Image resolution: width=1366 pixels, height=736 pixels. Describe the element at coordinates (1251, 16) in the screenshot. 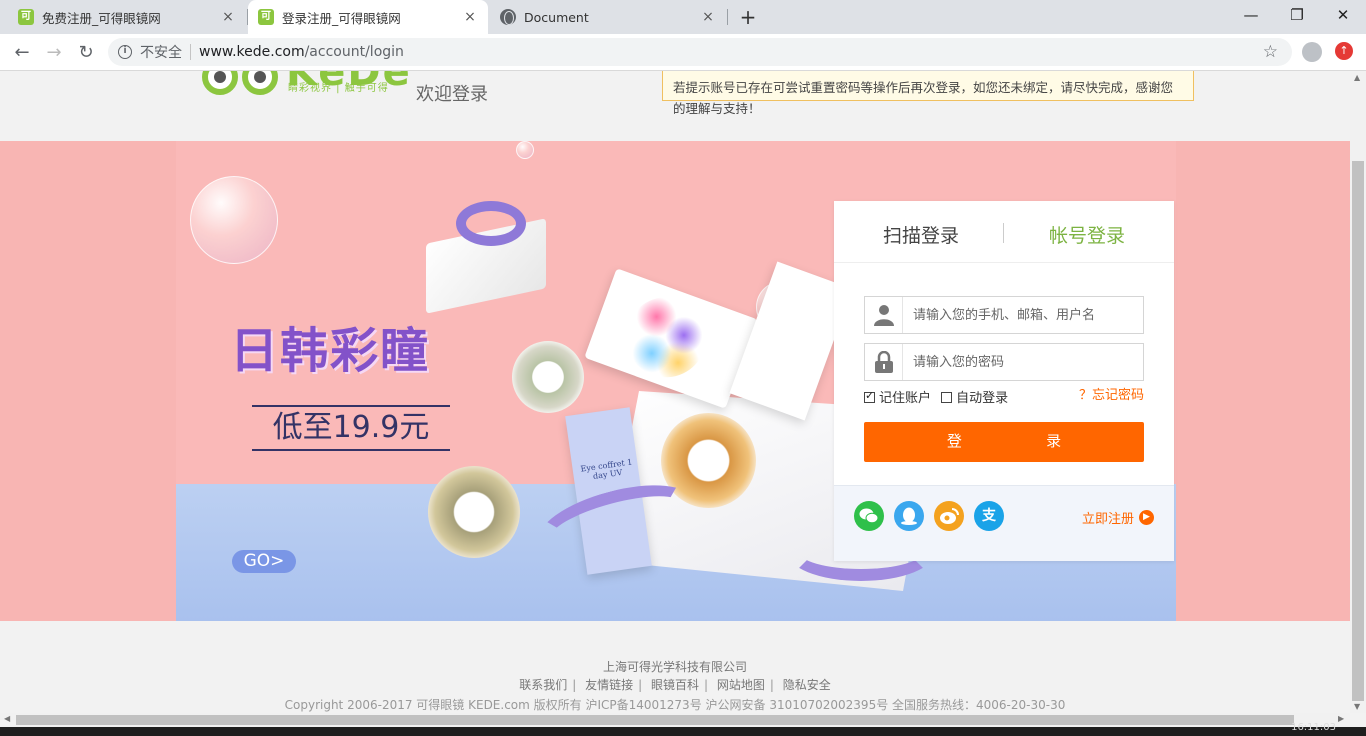

I see `minimize-icon: —` at that location.